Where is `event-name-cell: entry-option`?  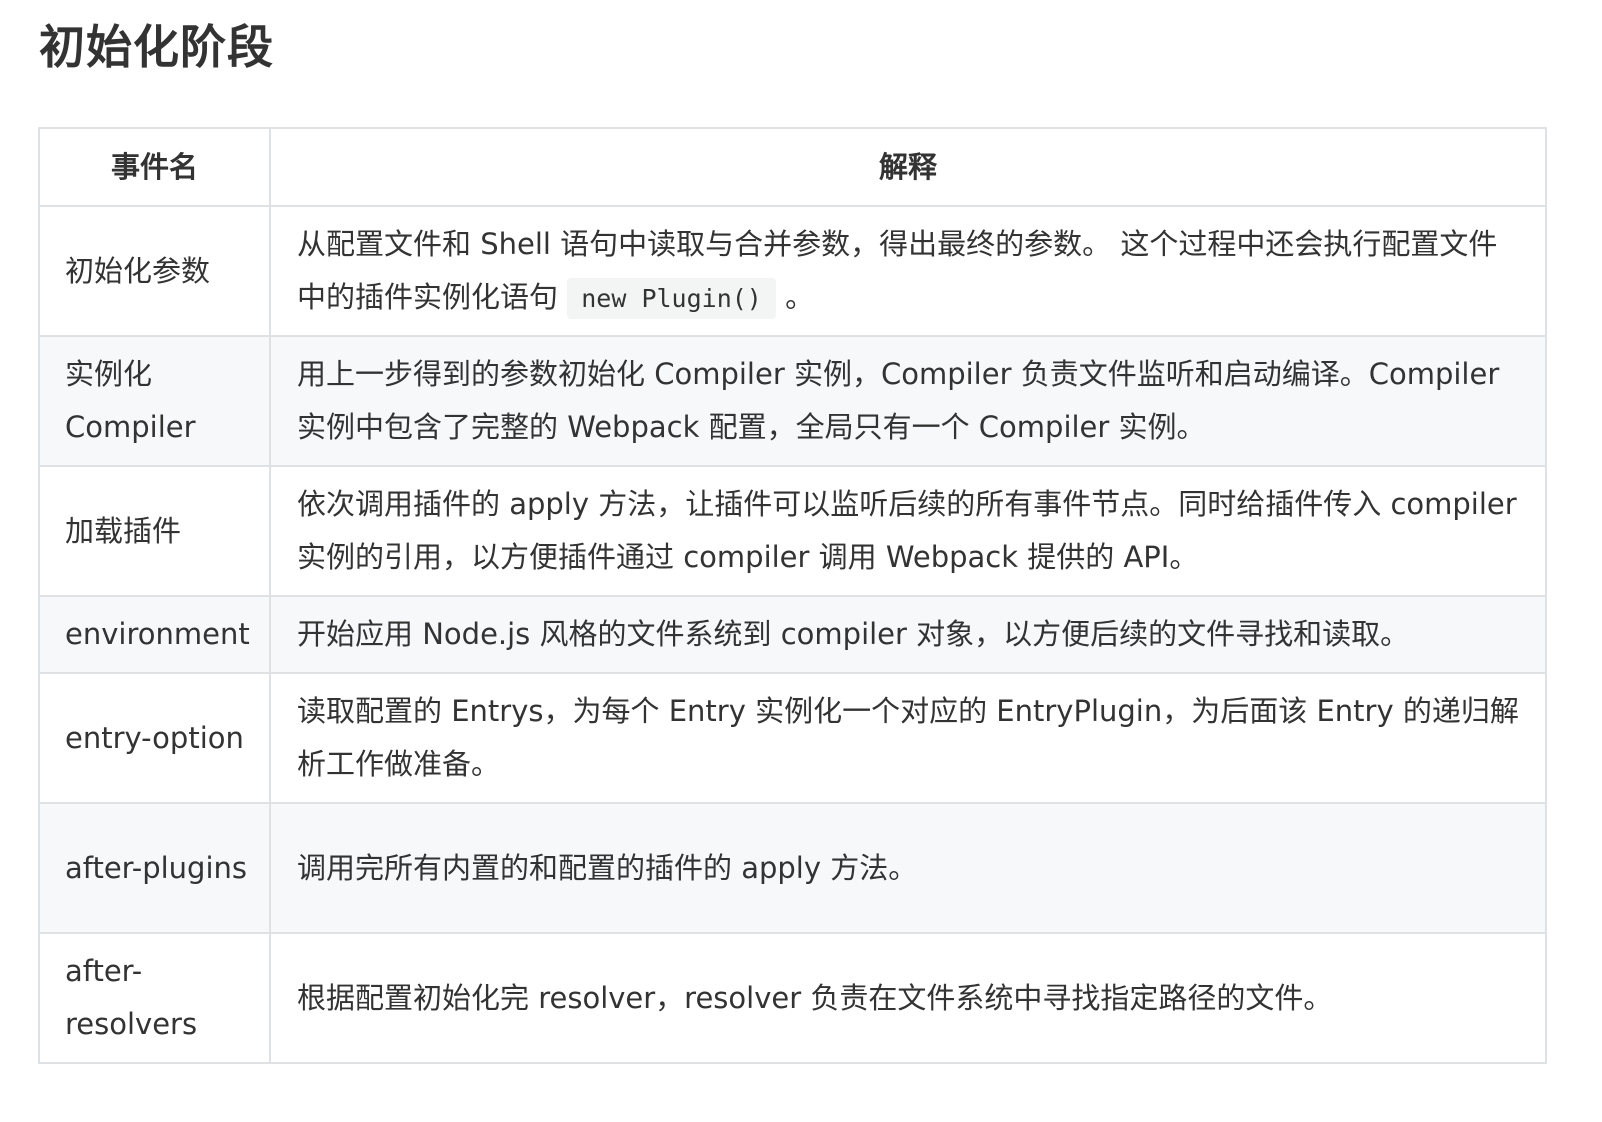 event-name-cell: entry-option is located at coordinates (154, 738).